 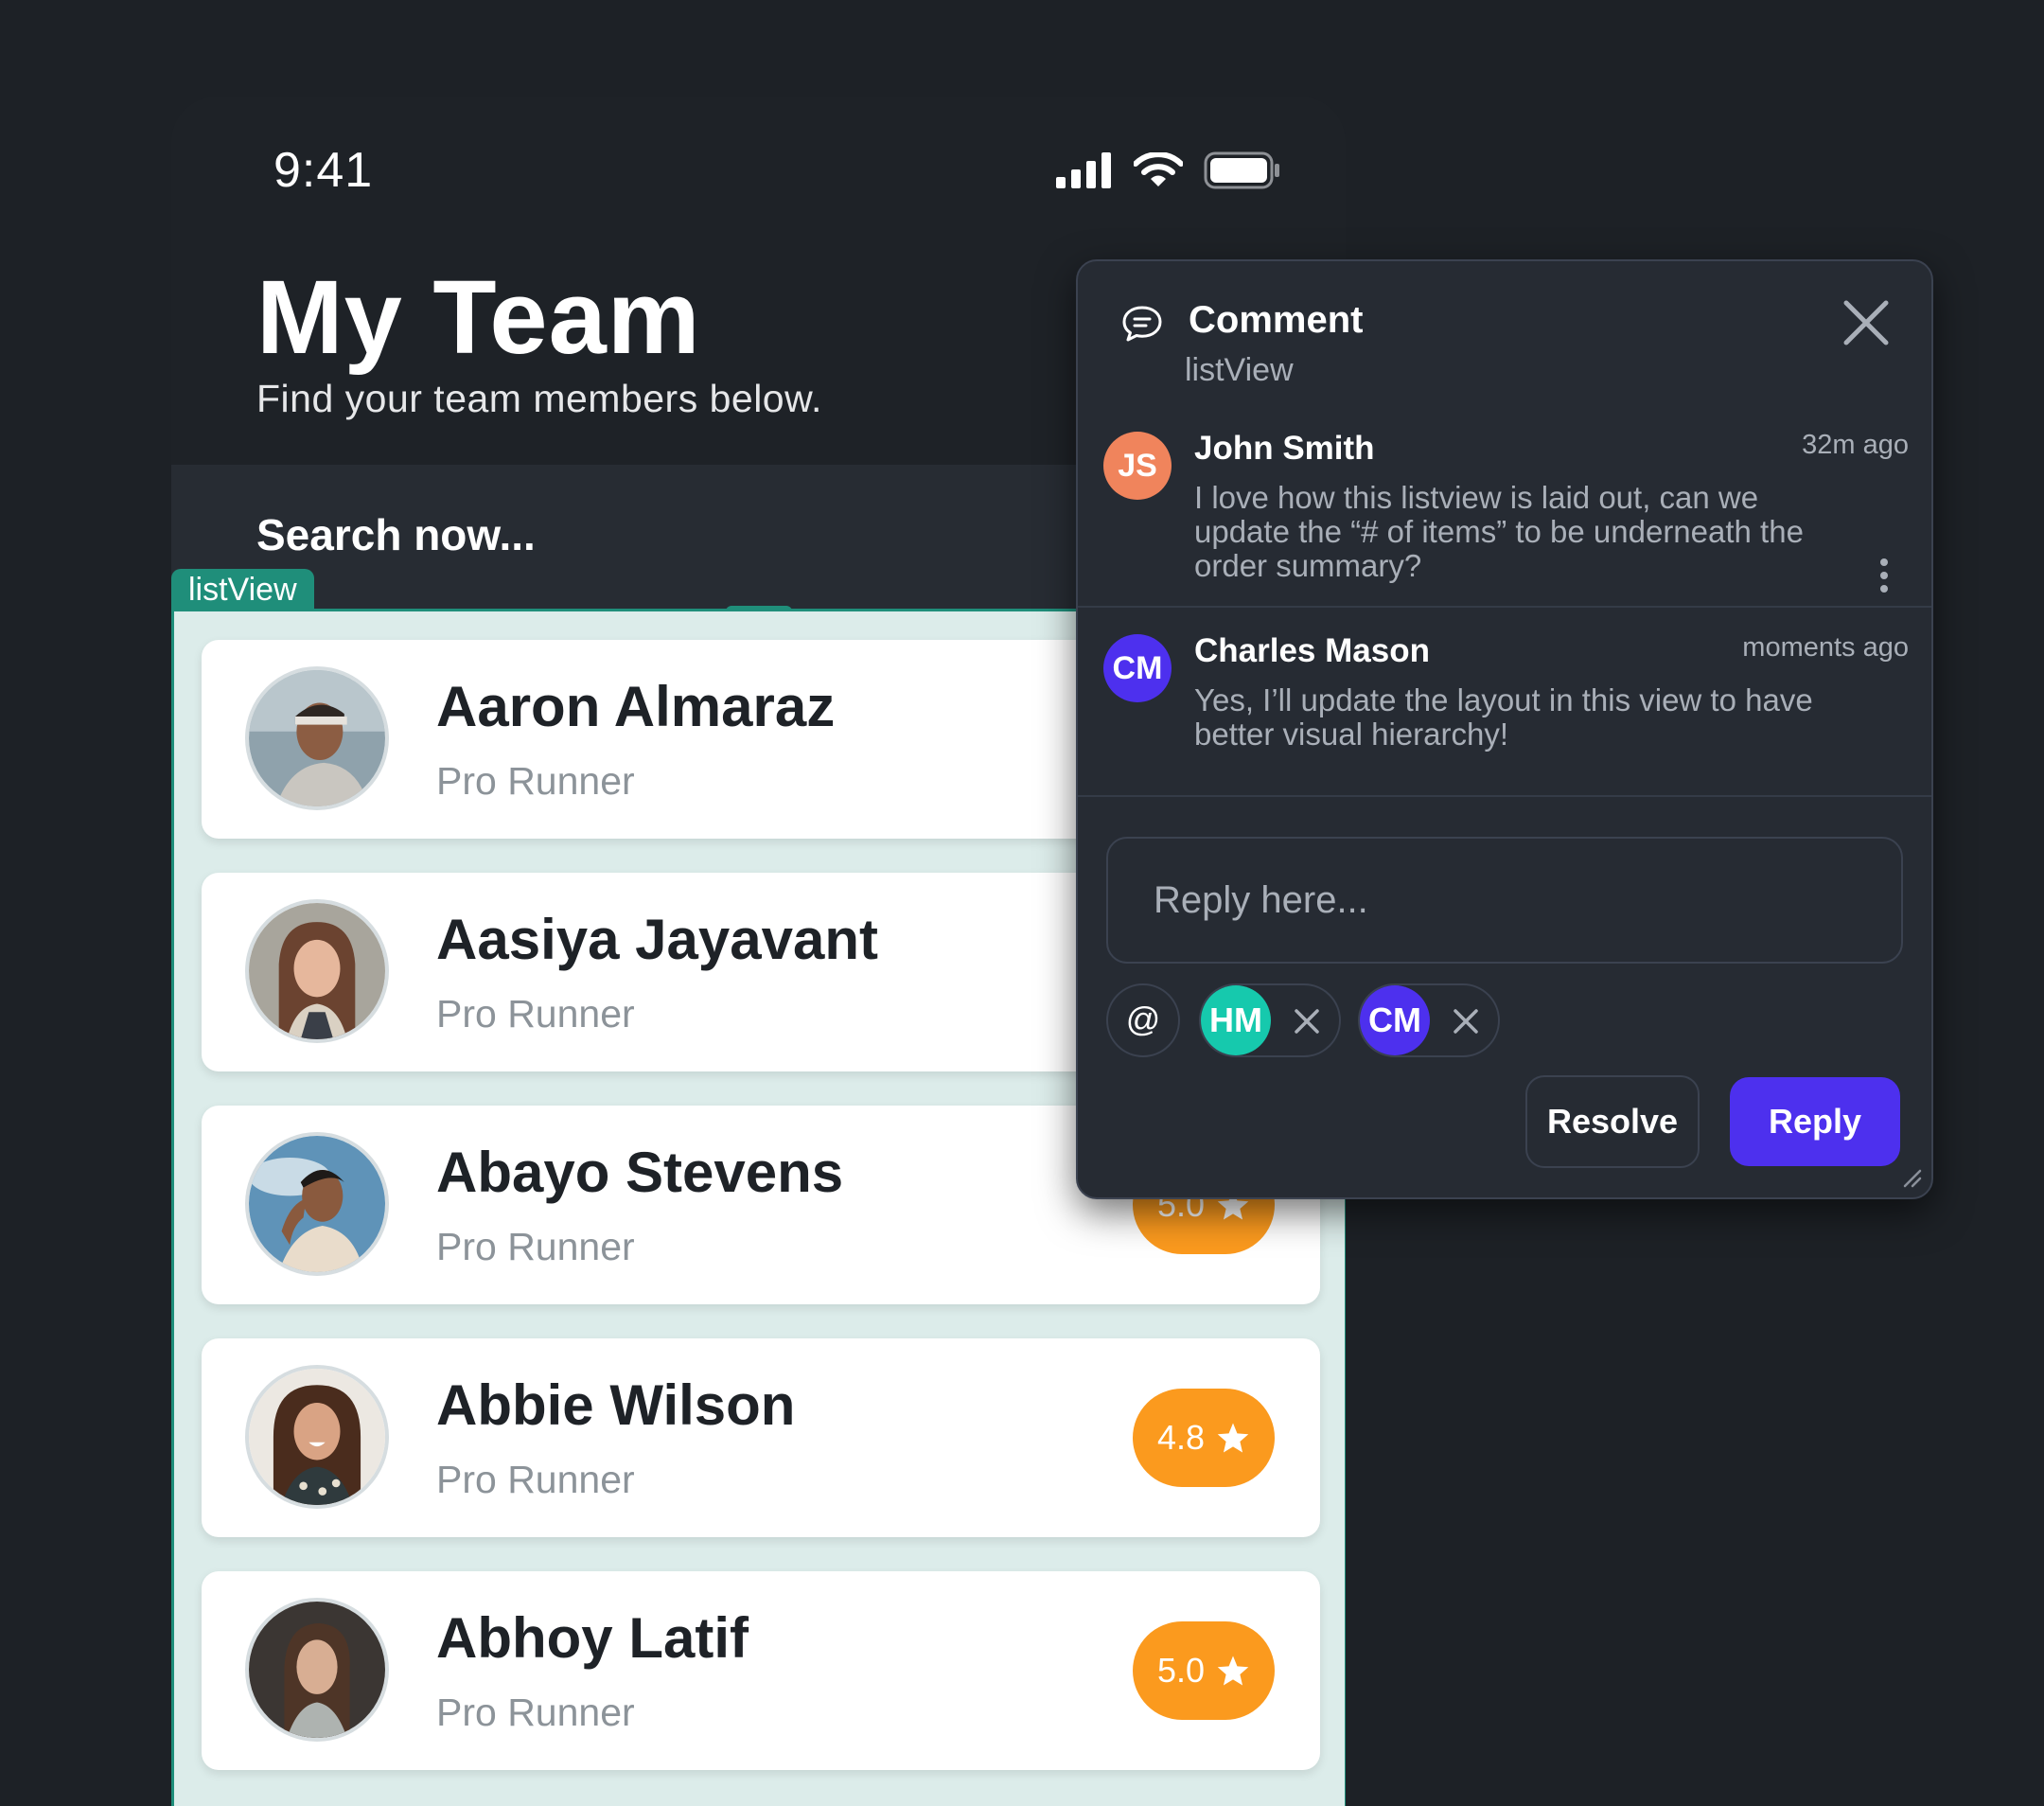 What do you see at coordinates (657, 939) in the screenshot?
I see `member-name: Aasiya Jayavant` at bounding box center [657, 939].